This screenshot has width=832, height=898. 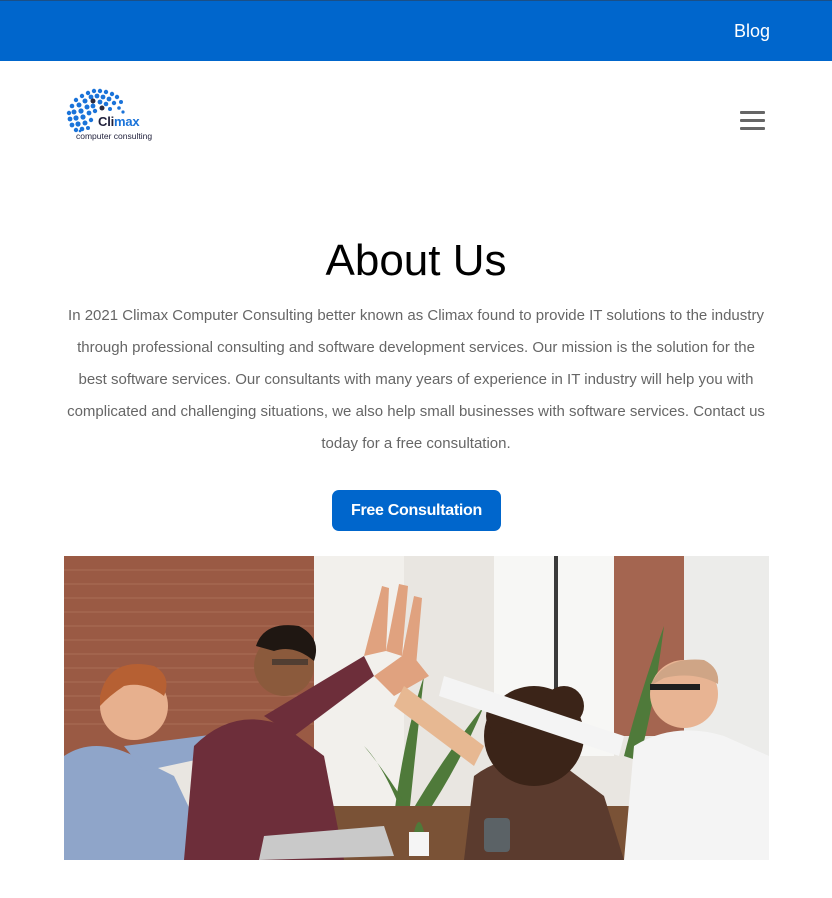 What do you see at coordinates (114, 136) in the screenshot?
I see `logo-tagline: computer consulting` at bounding box center [114, 136].